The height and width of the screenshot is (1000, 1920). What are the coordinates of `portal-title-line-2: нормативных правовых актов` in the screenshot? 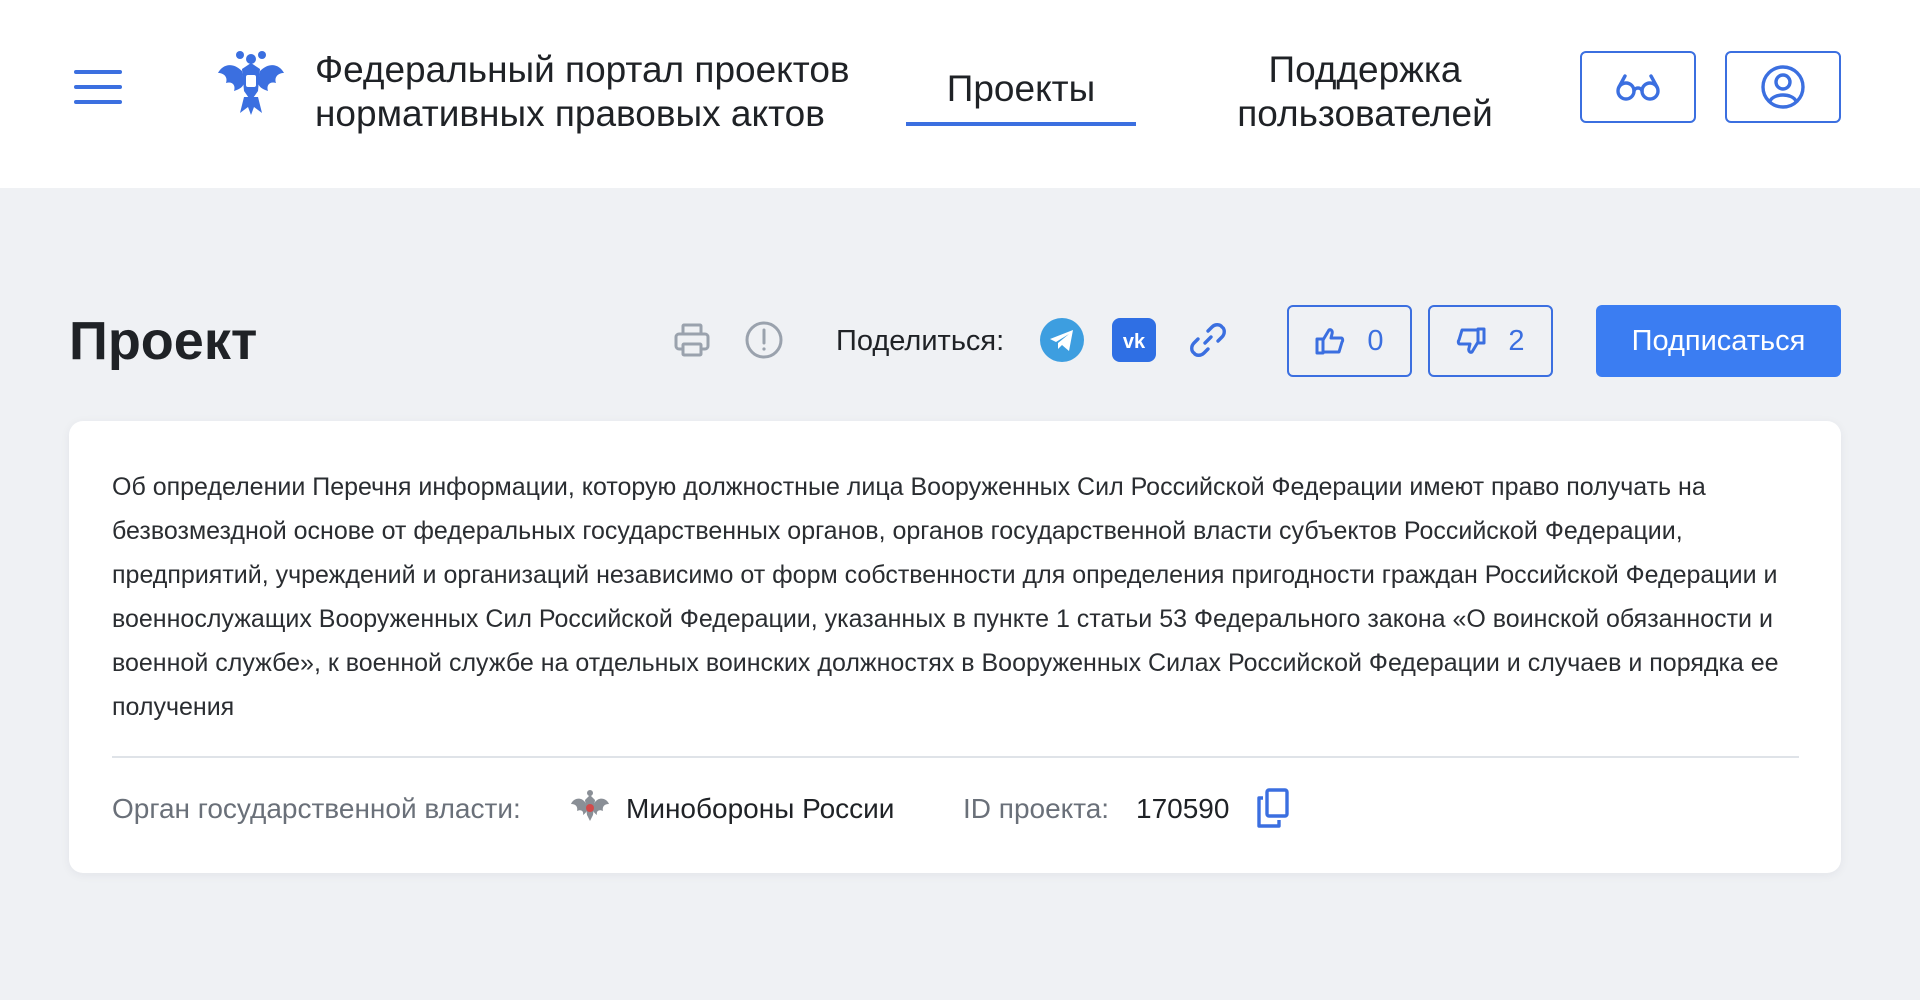 It's located at (570, 113).